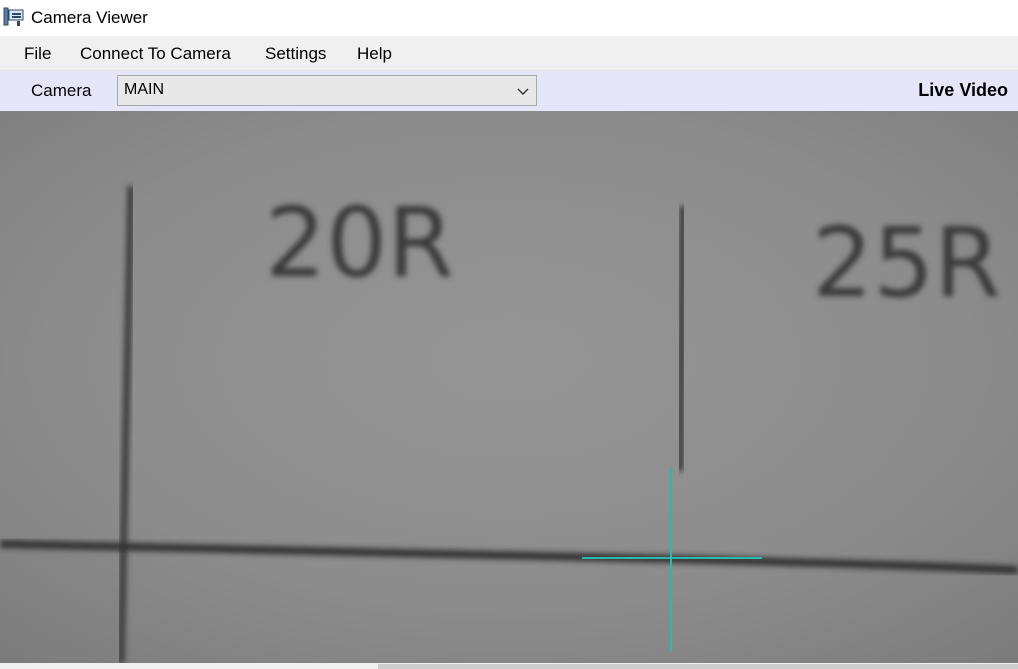 Image resolution: width=1018 pixels, height=669 pixels. What do you see at coordinates (374, 53) in the screenshot?
I see `menu-help: Help` at bounding box center [374, 53].